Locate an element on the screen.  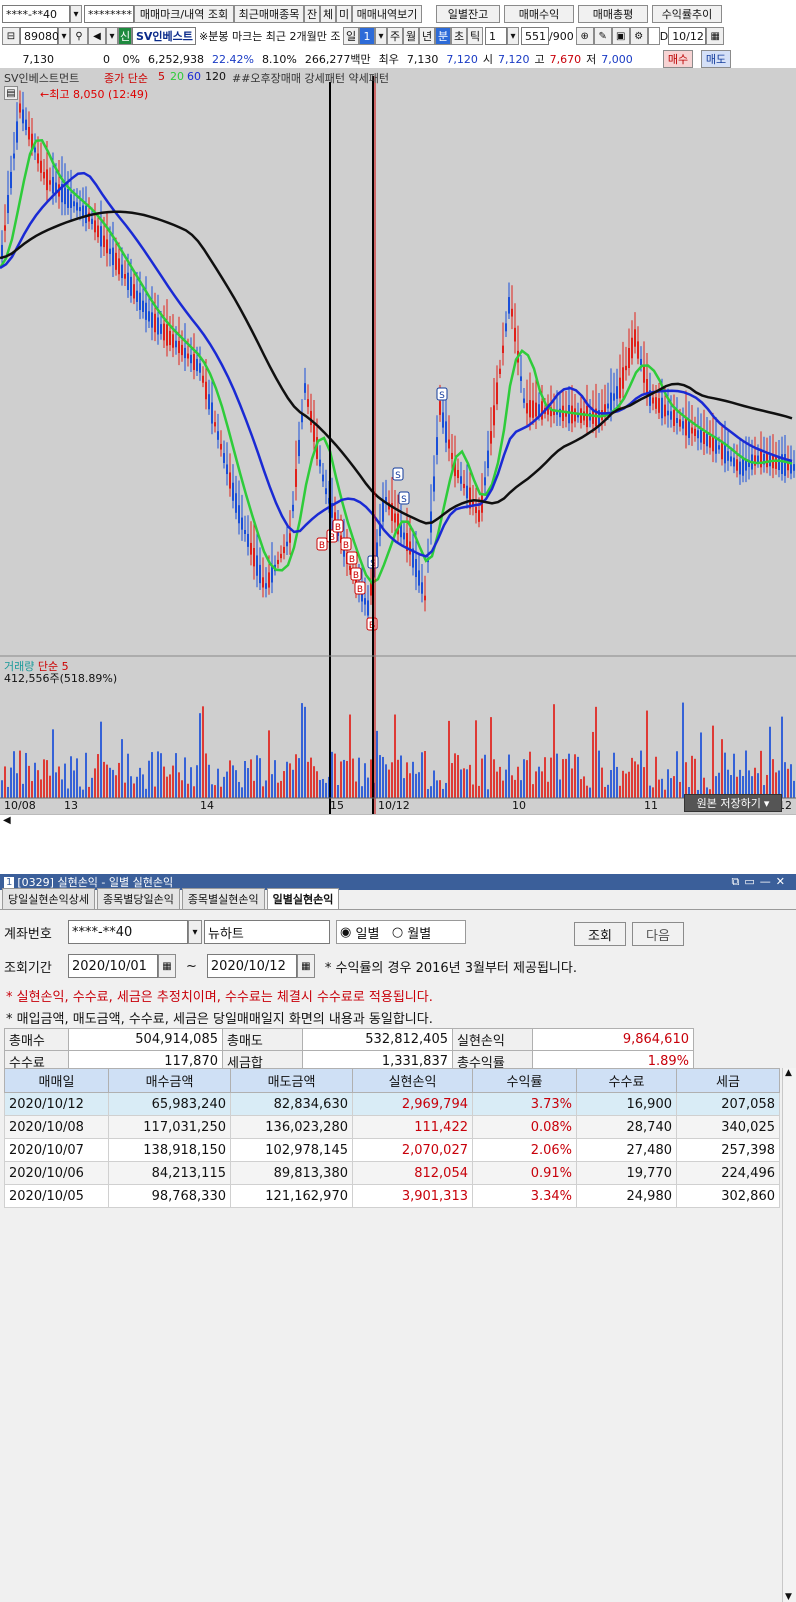
column-header: 세금 is located at coordinates (728, 1080).